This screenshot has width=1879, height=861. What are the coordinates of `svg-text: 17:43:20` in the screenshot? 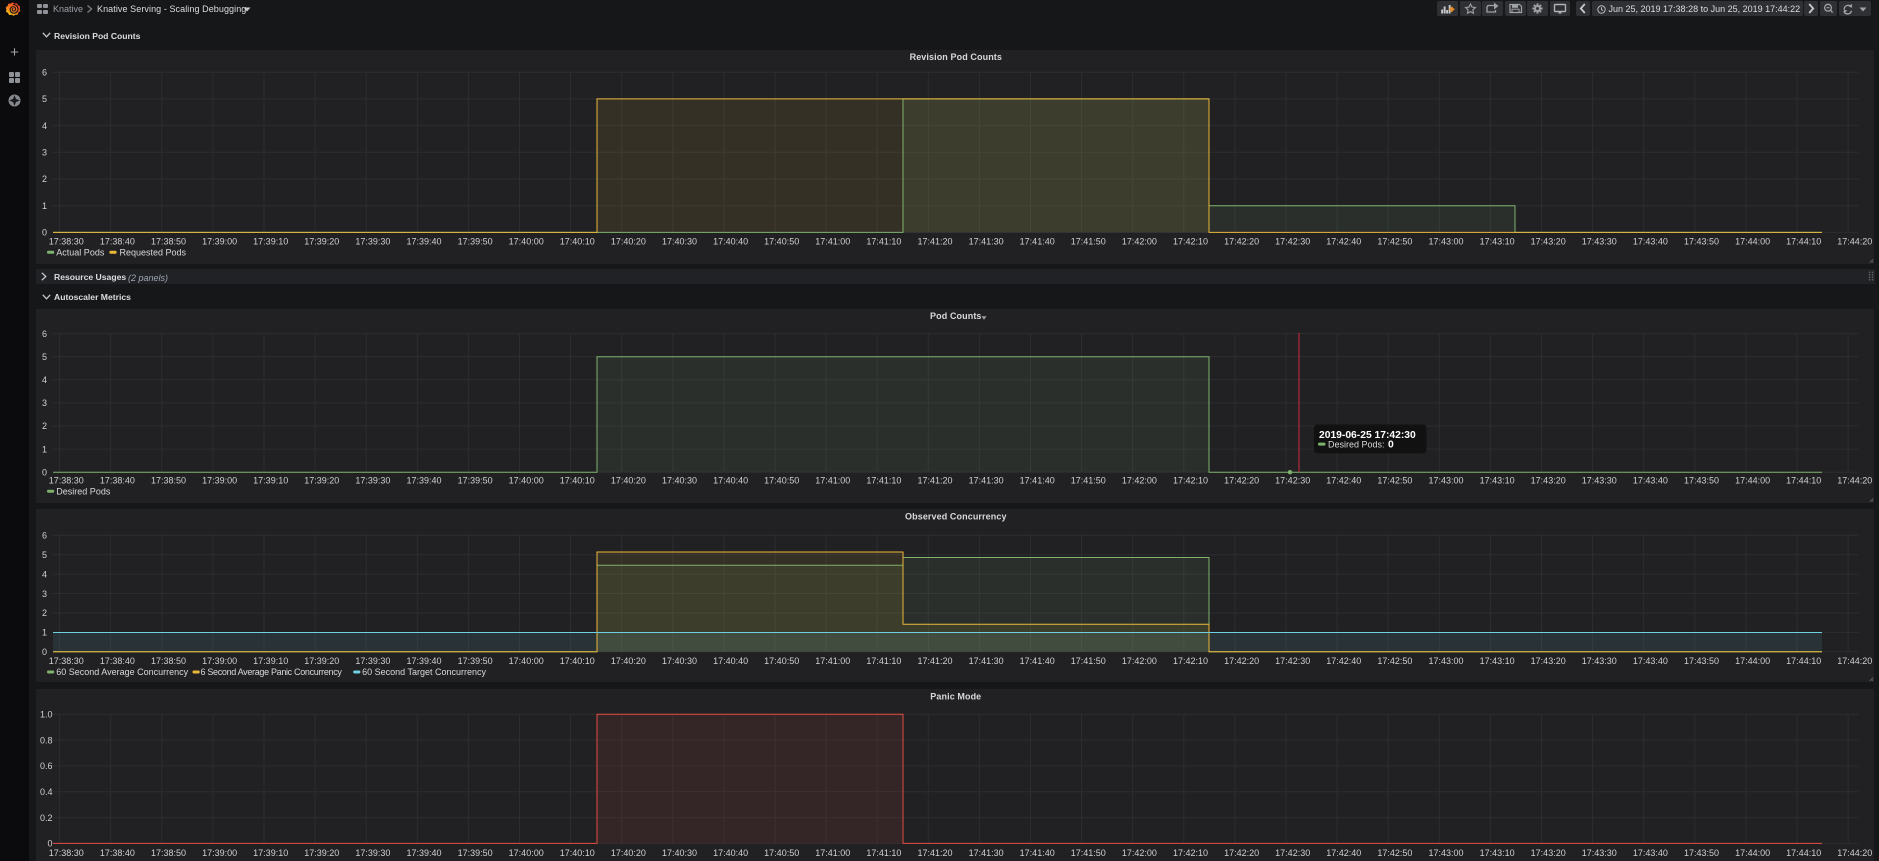 It's located at (1548, 242).